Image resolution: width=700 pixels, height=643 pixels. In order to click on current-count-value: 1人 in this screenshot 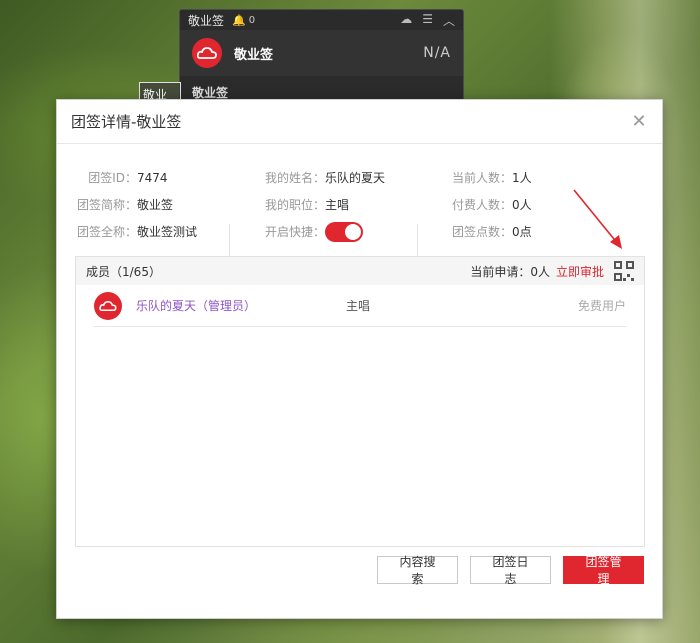, I will do `click(522, 178)`.